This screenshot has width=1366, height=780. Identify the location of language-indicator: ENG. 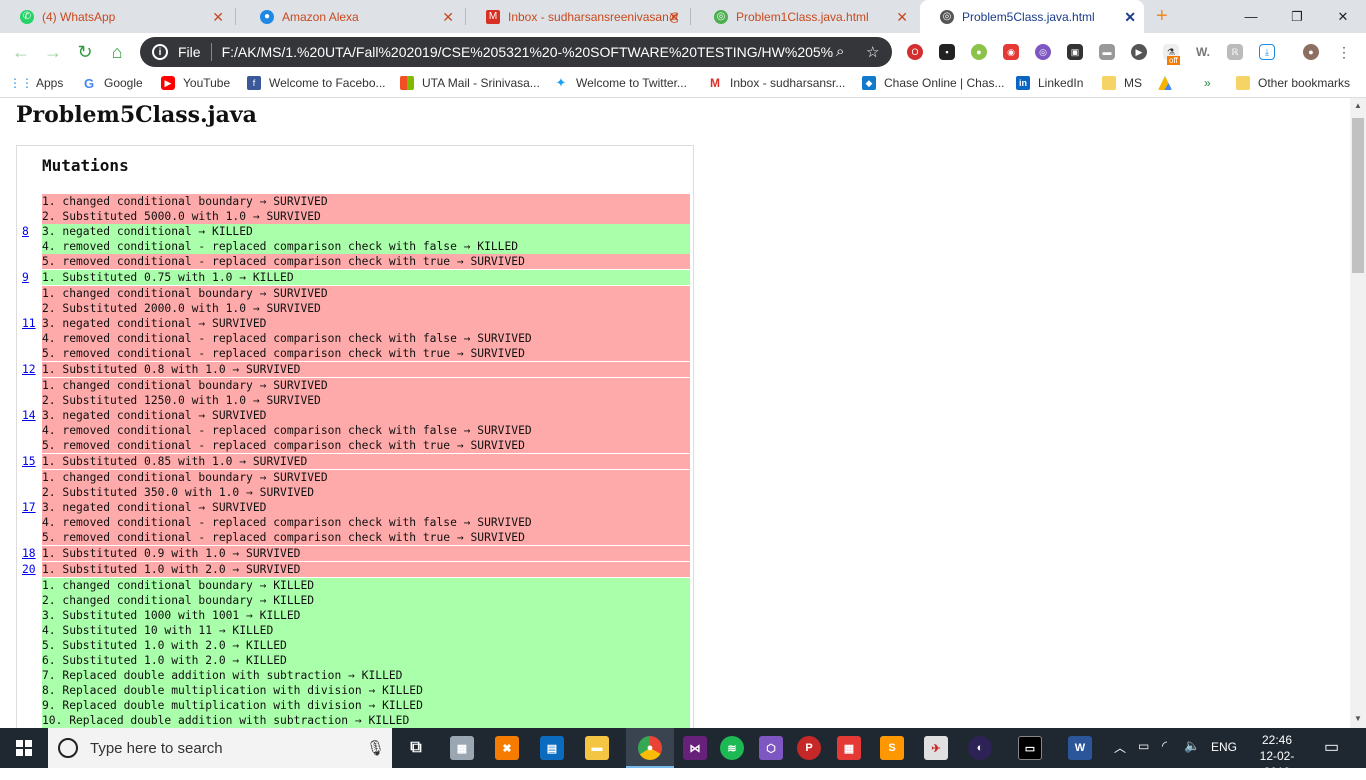
(1224, 747).